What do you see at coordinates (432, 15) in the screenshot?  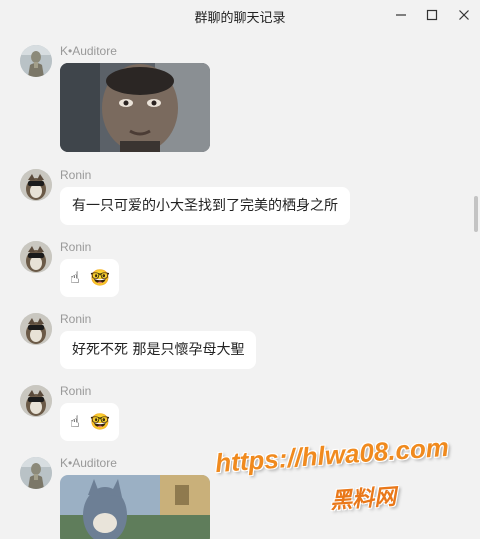 I see `maximize-icon` at bounding box center [432, 15].